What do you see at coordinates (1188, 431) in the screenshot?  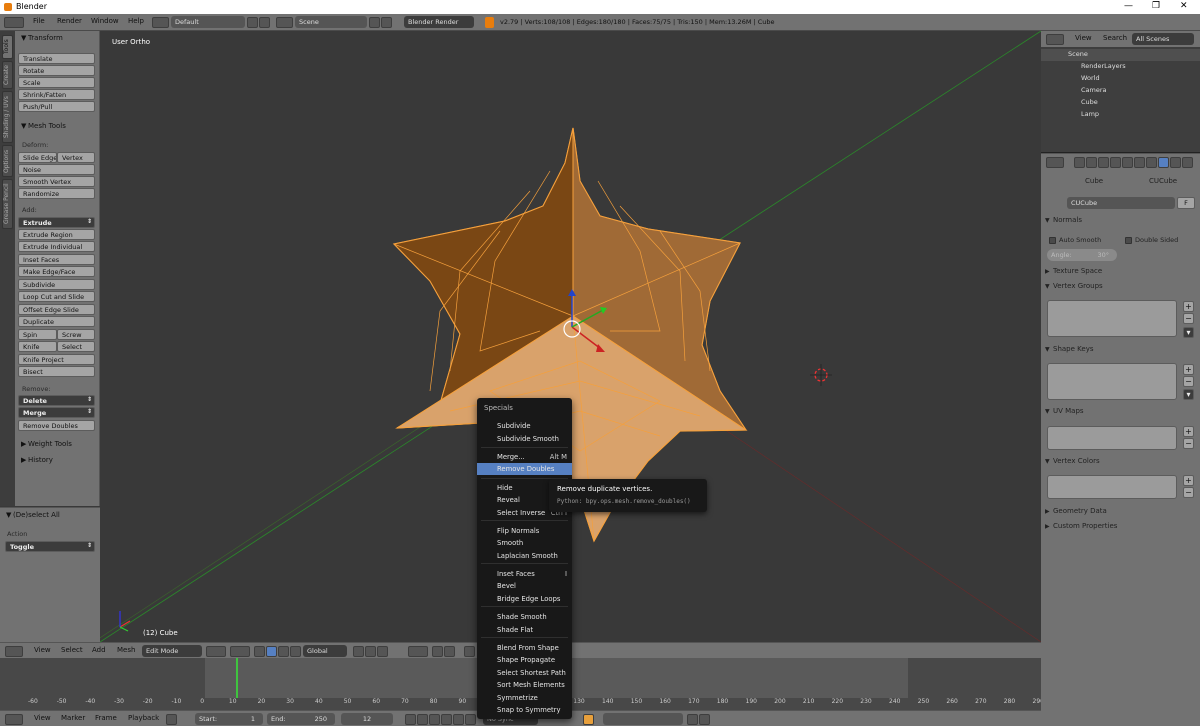 I see `add-uv-map-button: +` at bounding box center [1188, 431].